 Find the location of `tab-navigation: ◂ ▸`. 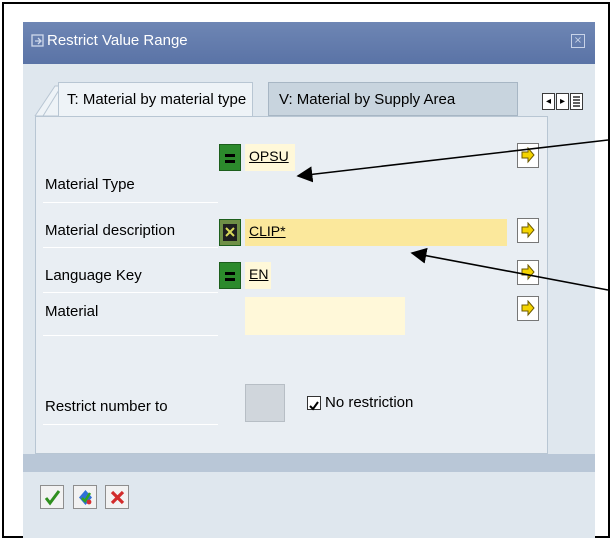

tab-navigation: ◂ ▸ is located at coordinates (562, 102).